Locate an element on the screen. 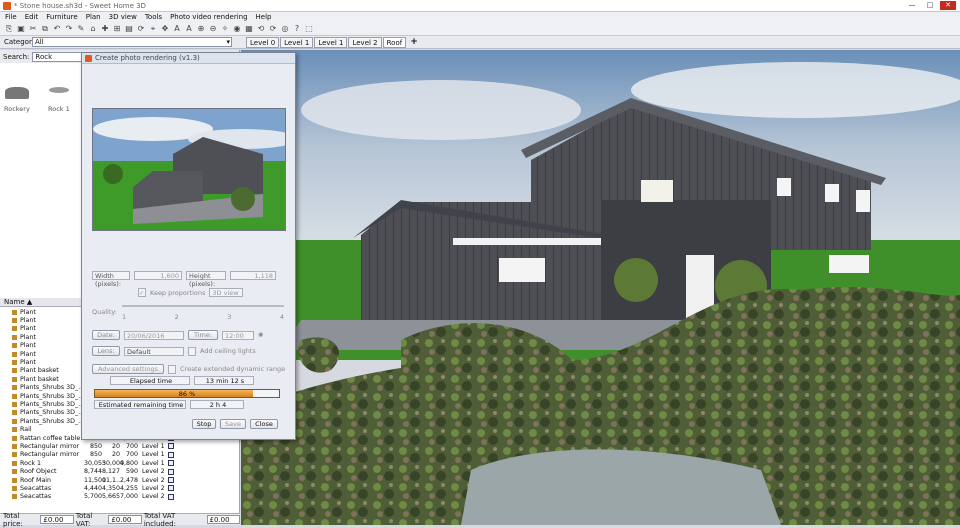 This screenshot has width=960, height=528. total-price-label: Total price: is located at coordinates (13, 519).